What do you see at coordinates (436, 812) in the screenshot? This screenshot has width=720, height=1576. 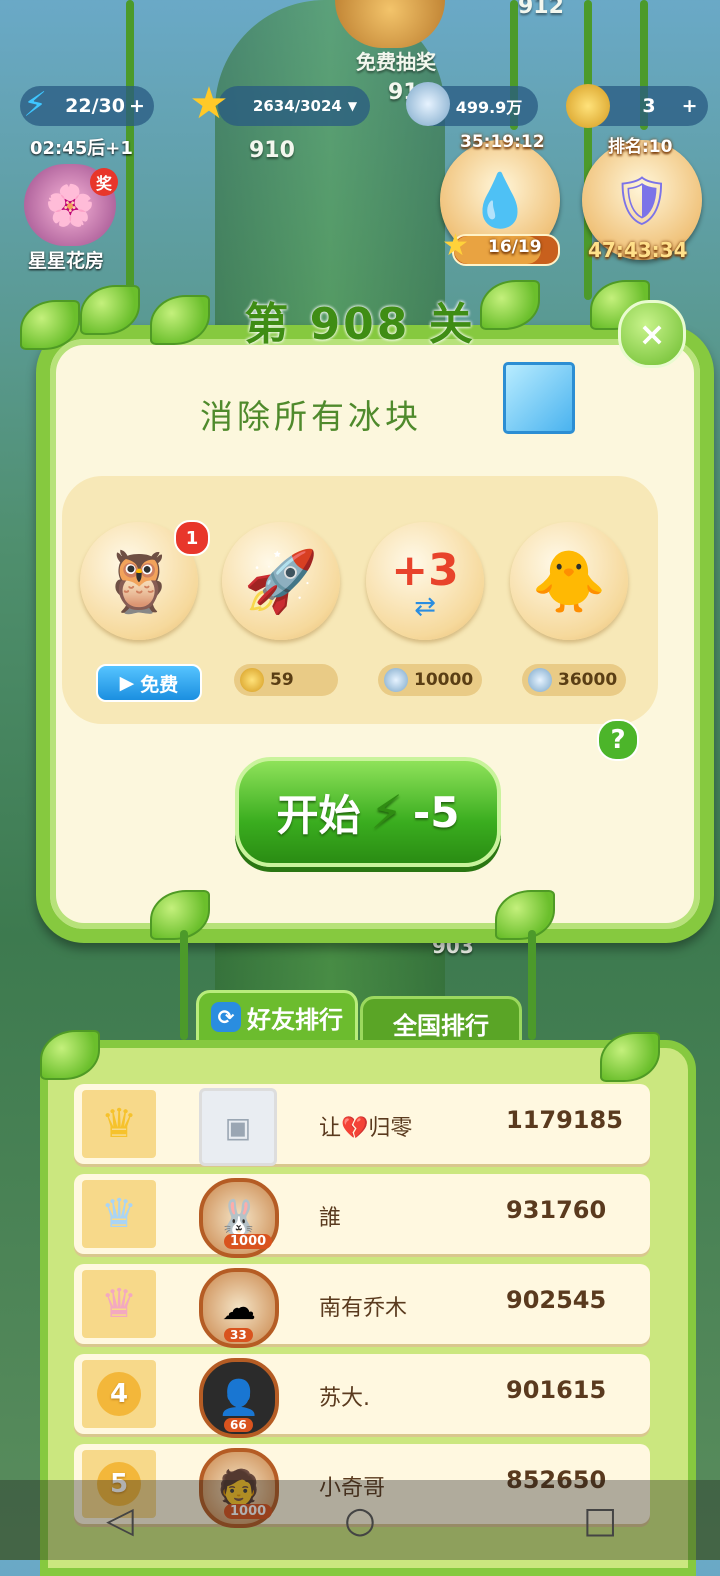 I see `start-cost: -5` at bounding box center [436, 812].